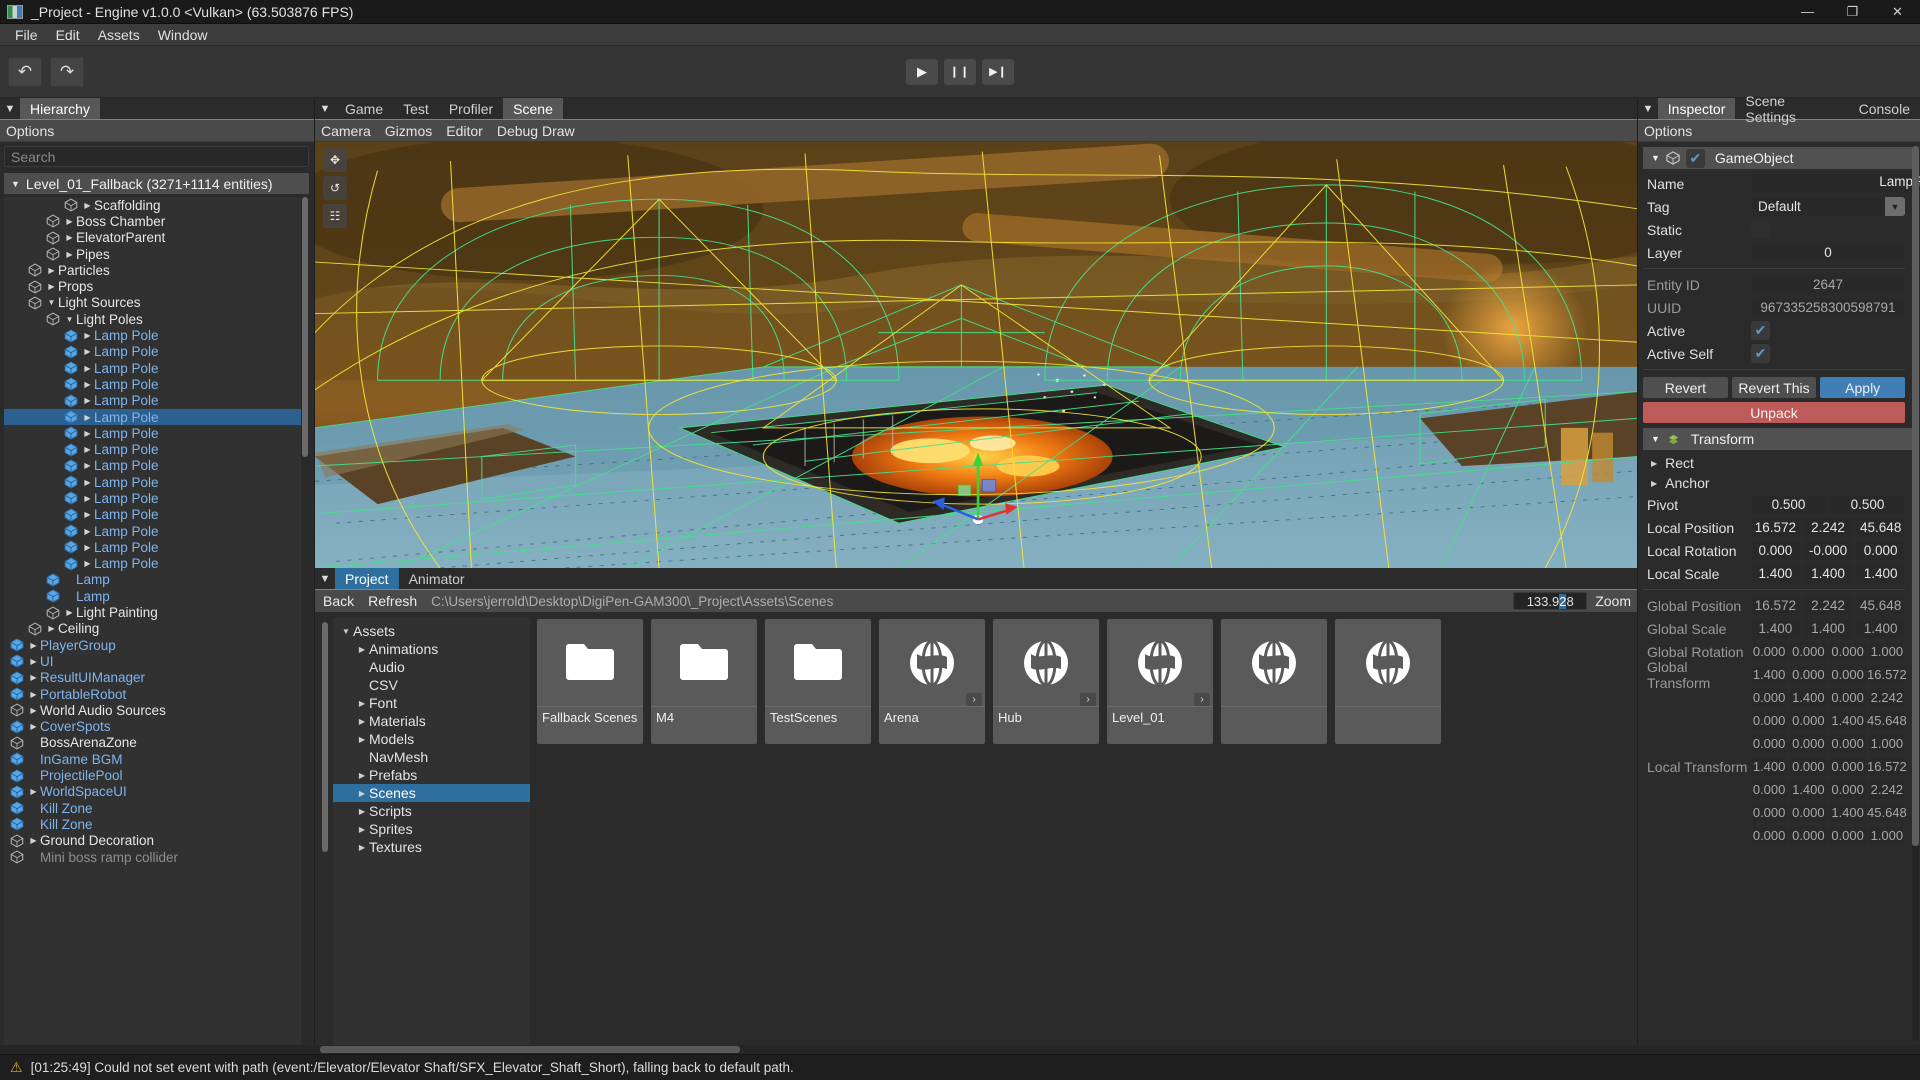 This screenshot has width=1920, height=1080. Describe the element at coordinates (998, 71) in the screenshot. I see `step-button: ▶❙` at that location.